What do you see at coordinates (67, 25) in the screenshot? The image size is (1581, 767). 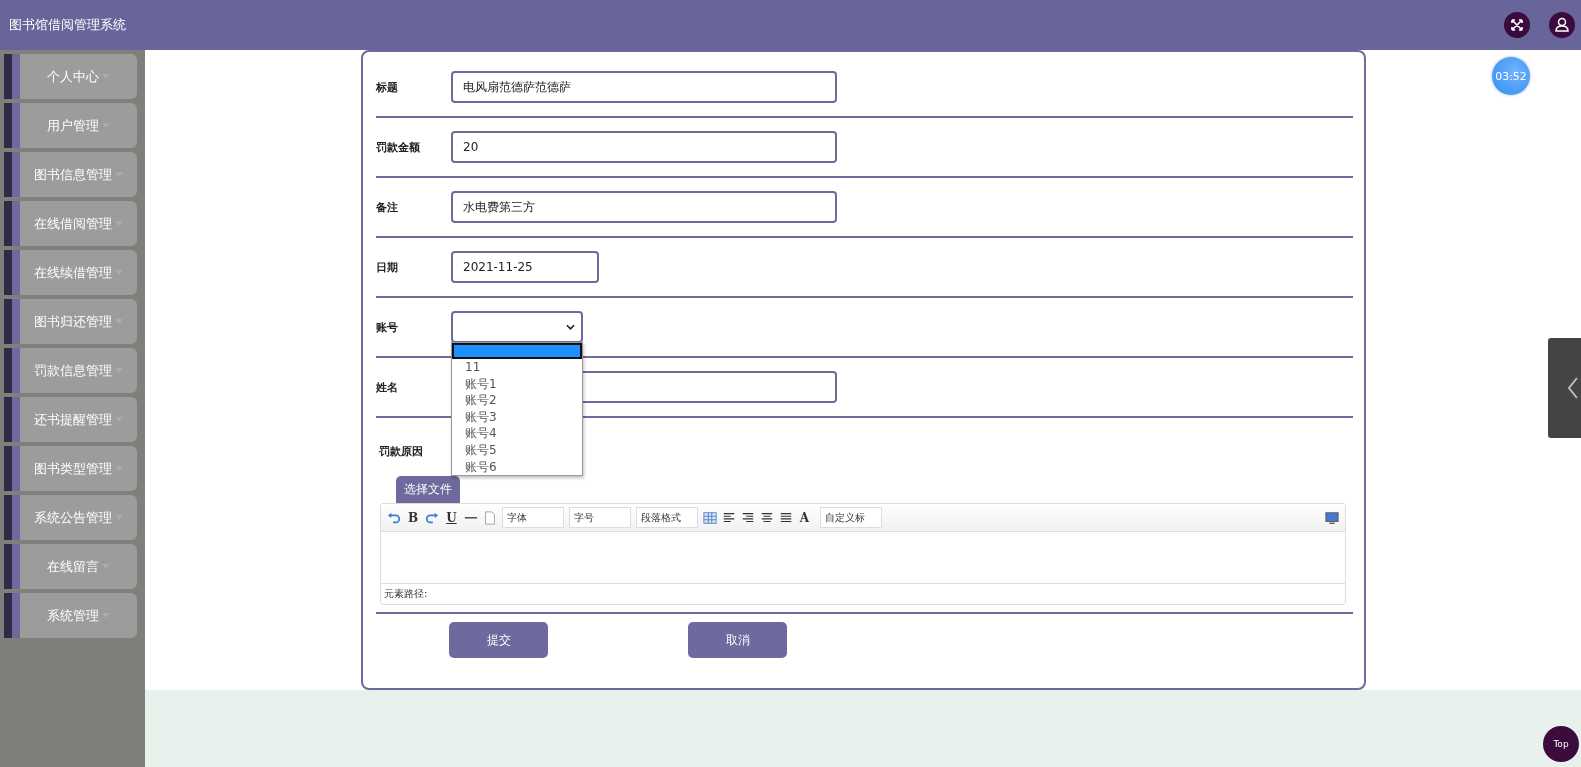 I see `app-title: 图书馆借阅管理系统` at bounding box center [67, 25].